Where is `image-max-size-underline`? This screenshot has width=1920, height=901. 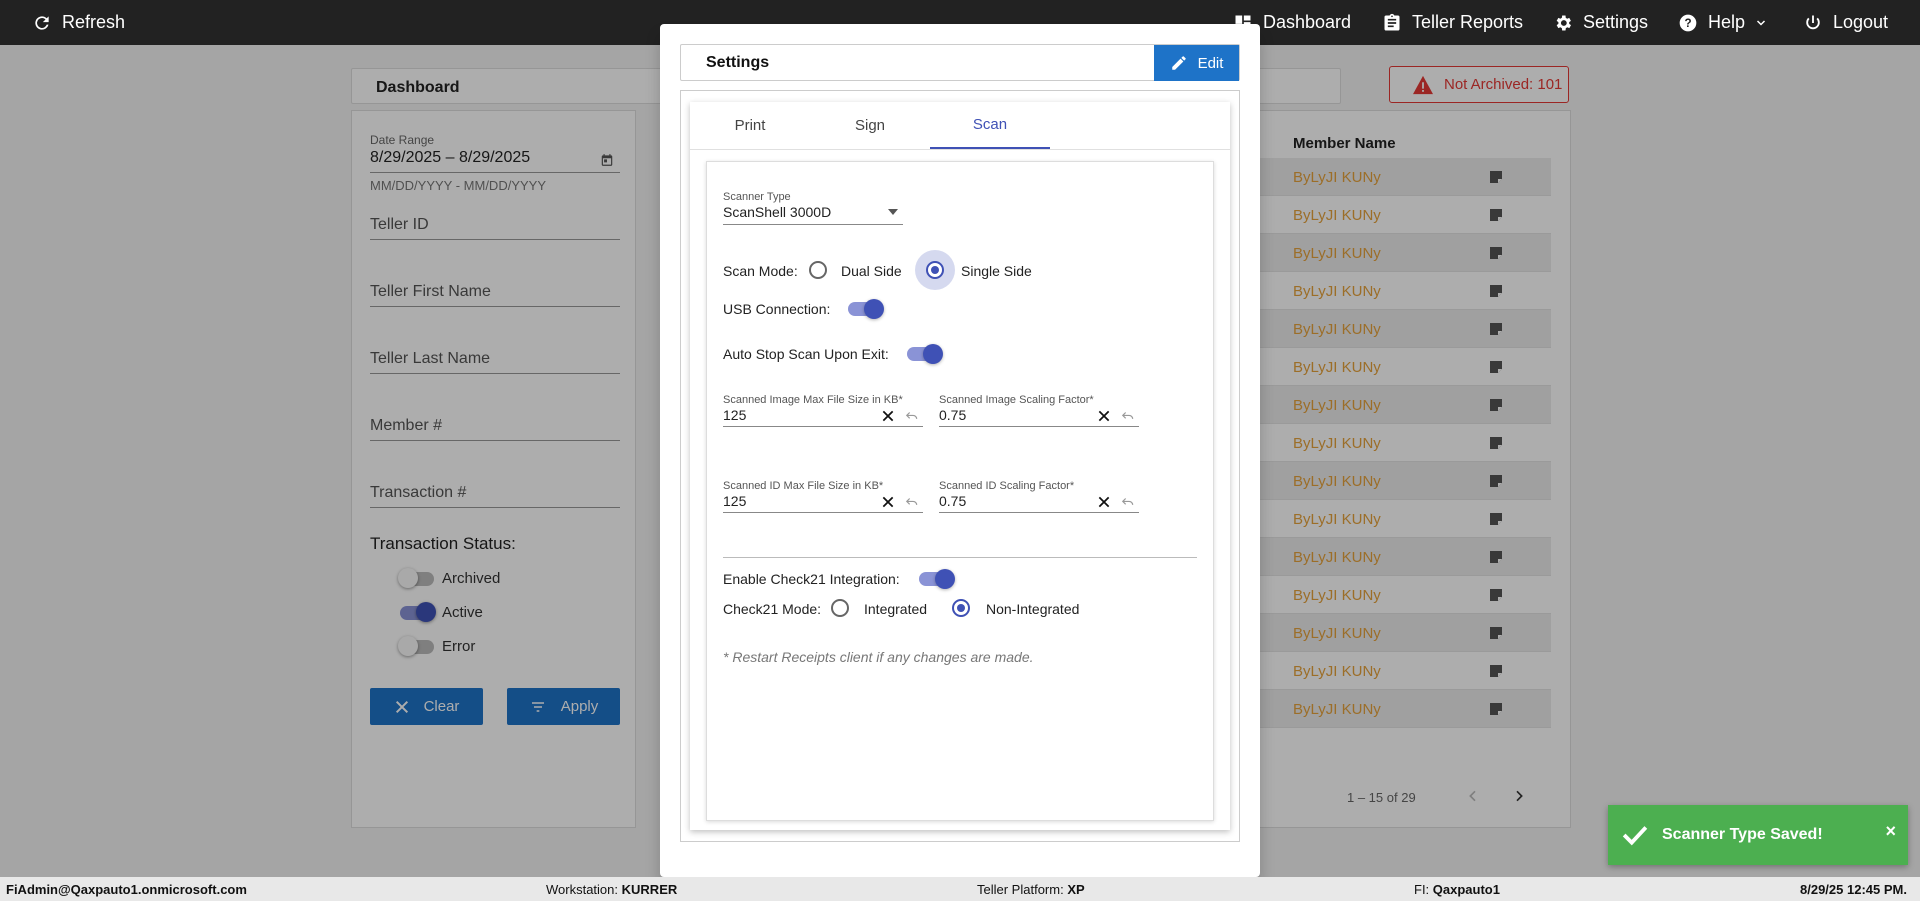
image-max-size-underline is located at coordinates (823, 426).